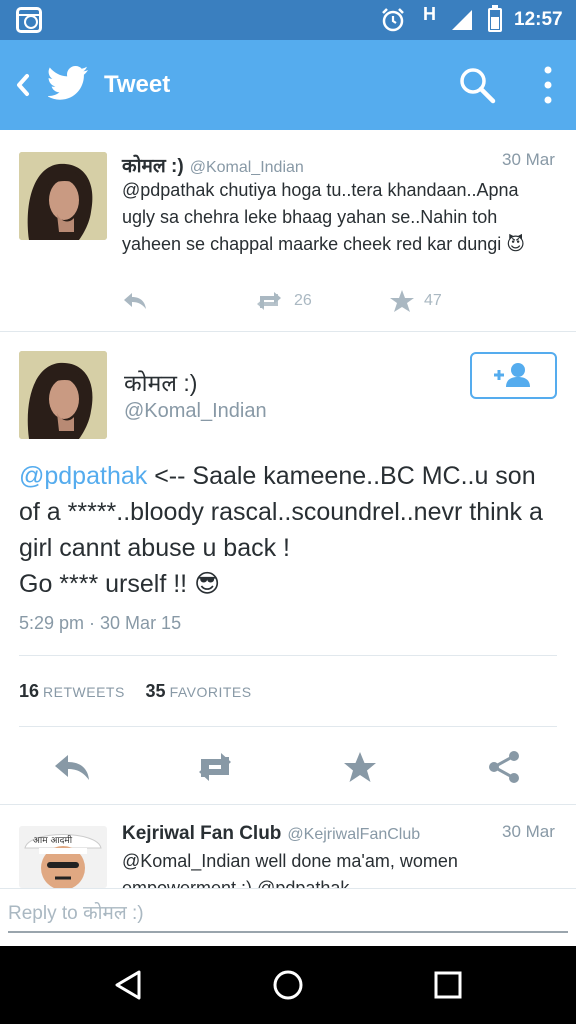 This screenshot has height=1024, width=576. Describe the element at coordinates (538, 19) in the screenshot. I see `status-time: 12:57` at that location.